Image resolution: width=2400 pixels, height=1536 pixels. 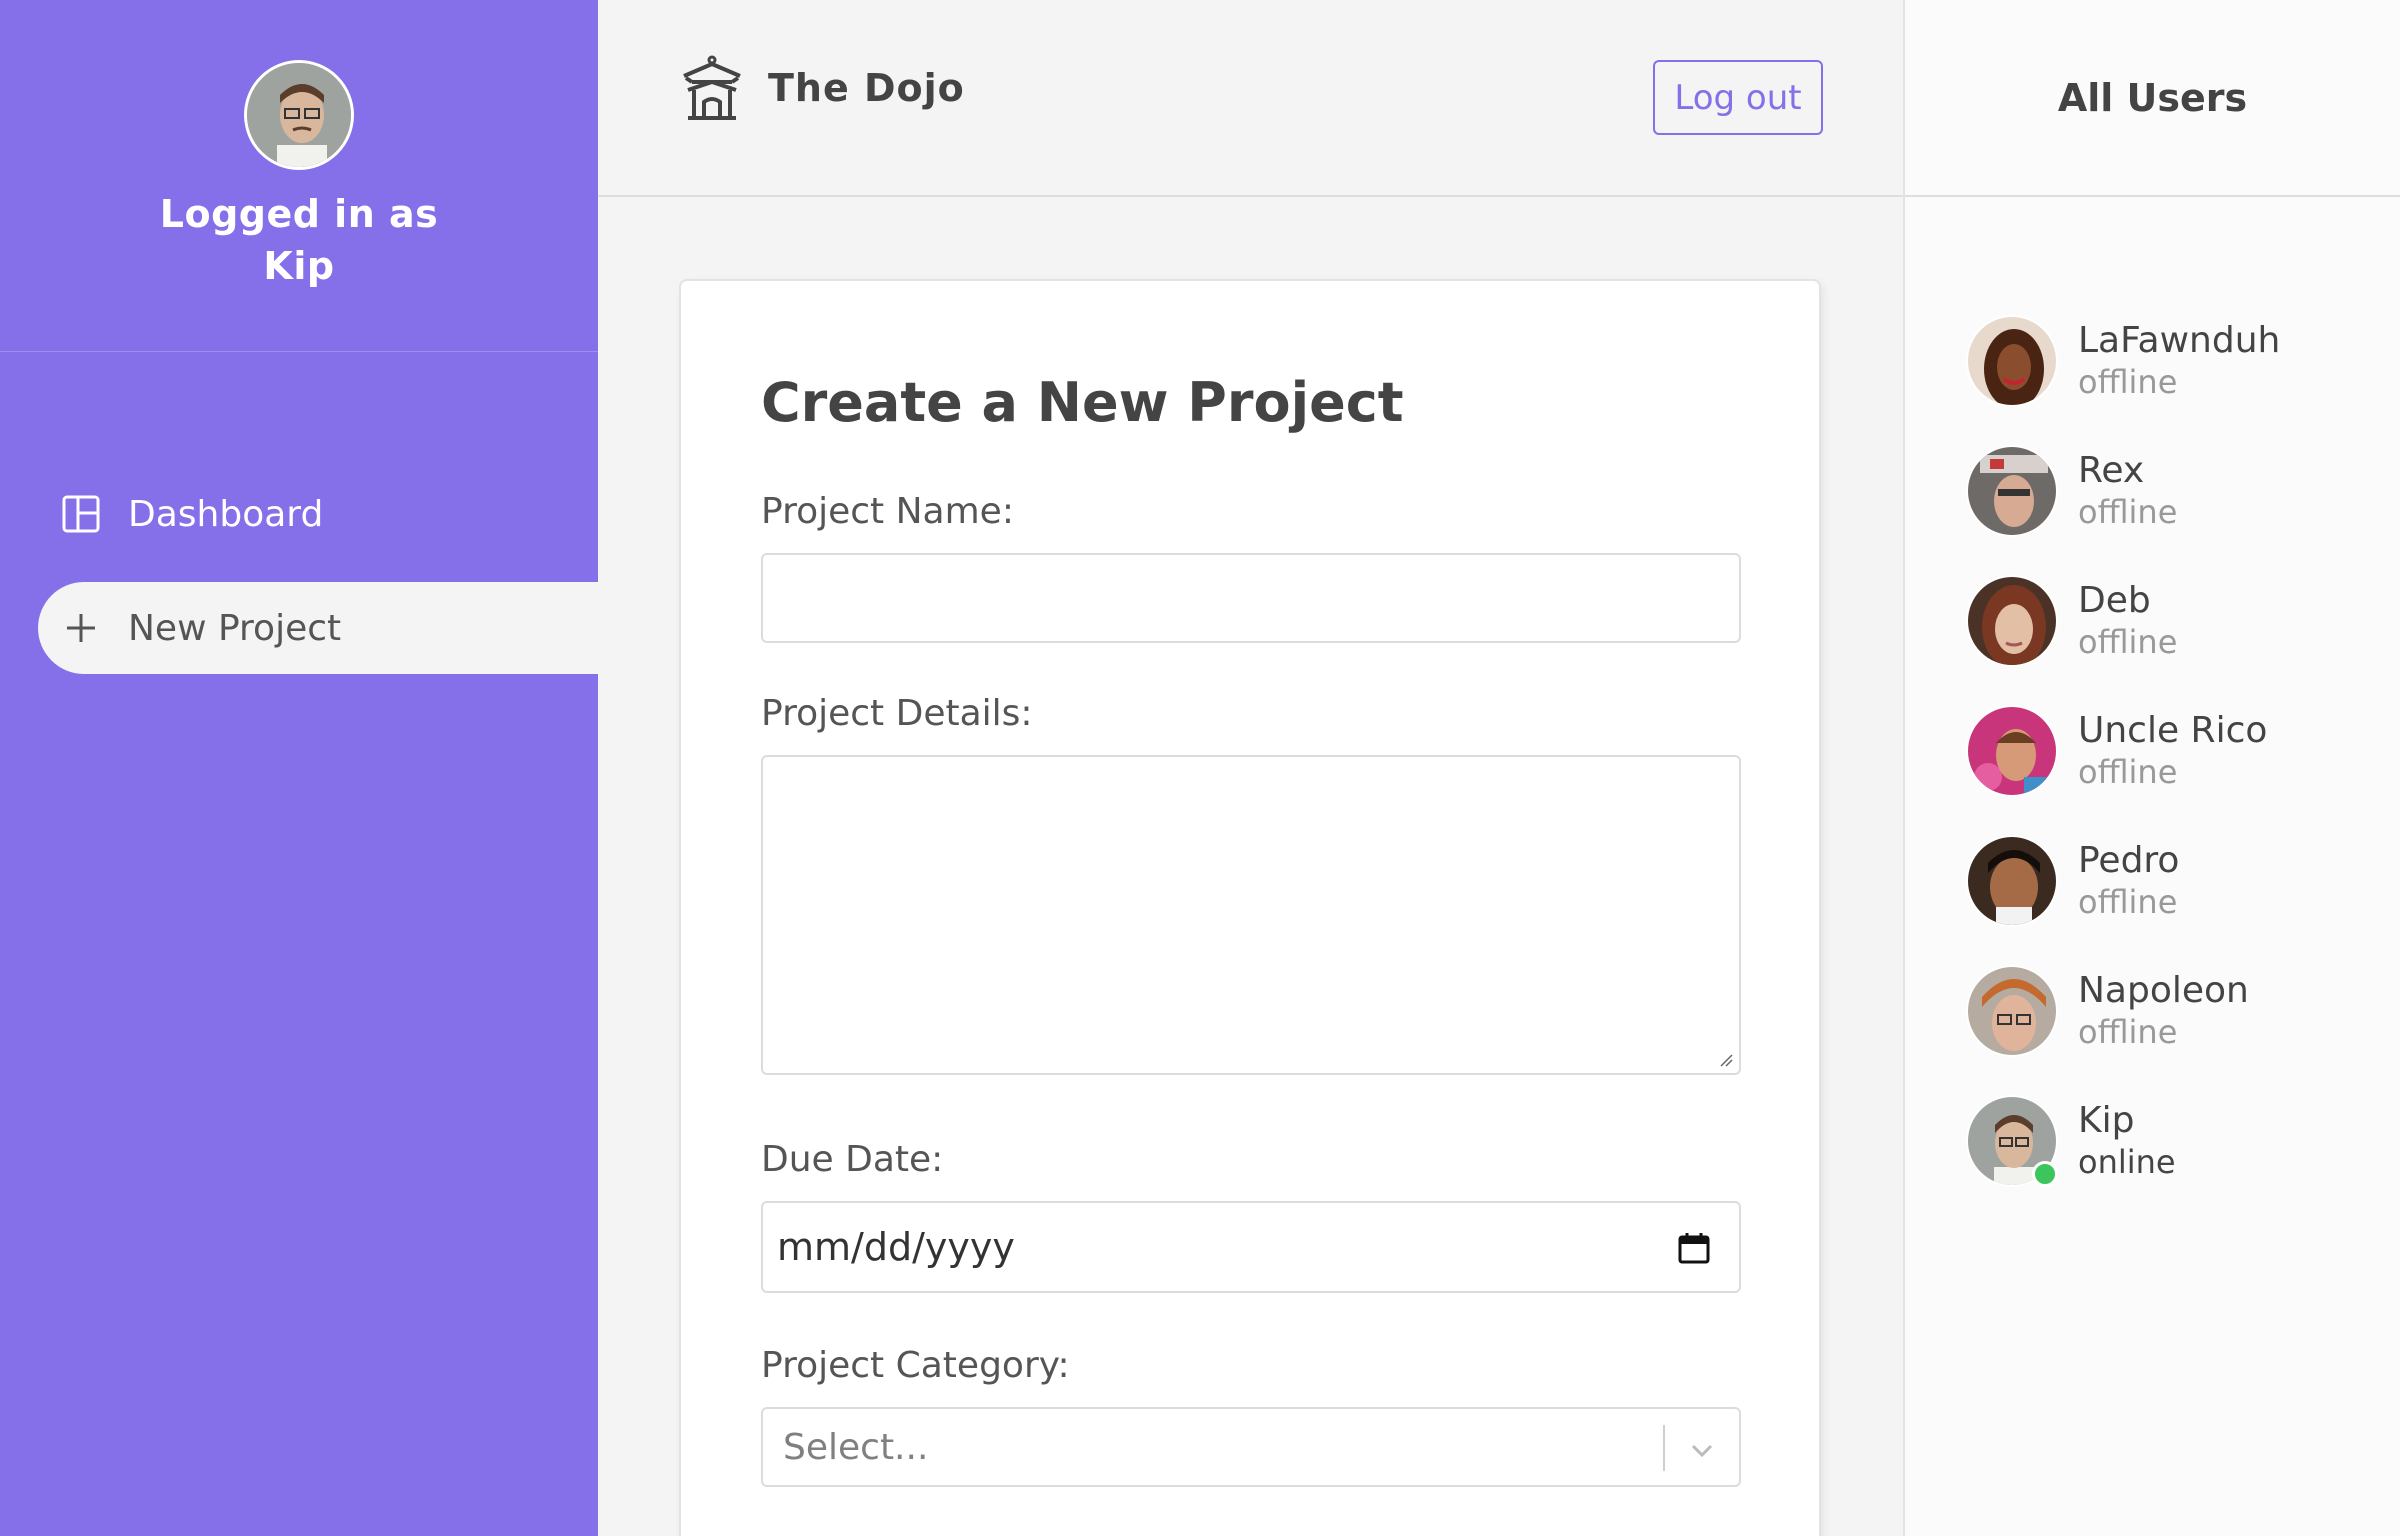 I want to click on sidebar-item-label: New Project, so click(x=235, y=628).